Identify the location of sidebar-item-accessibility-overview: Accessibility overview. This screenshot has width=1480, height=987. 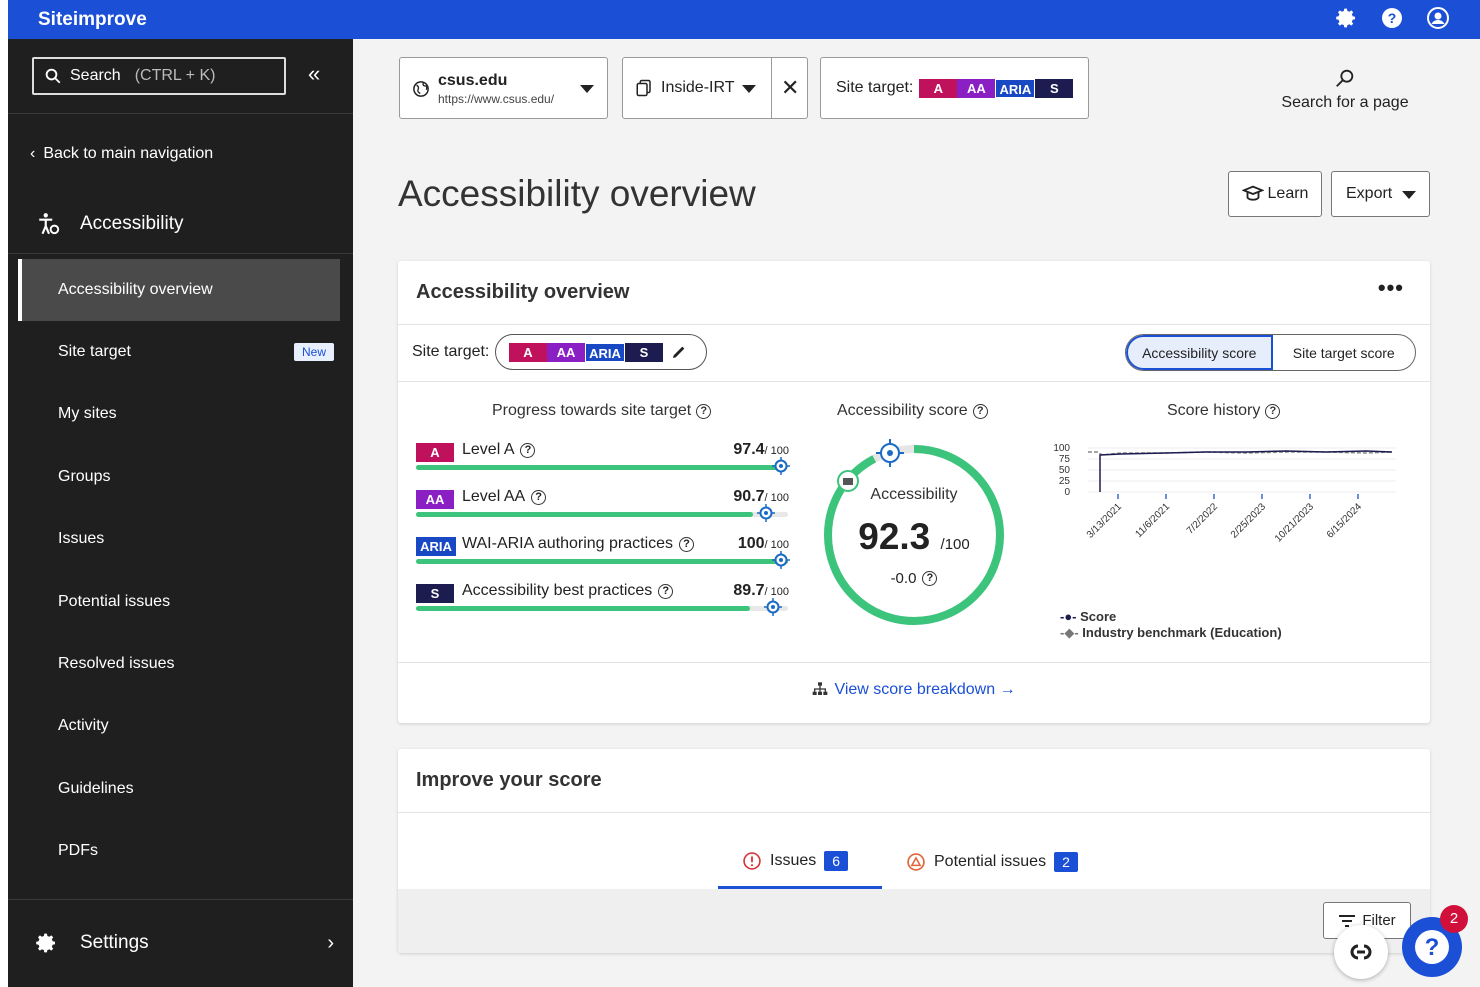
(179, 290).